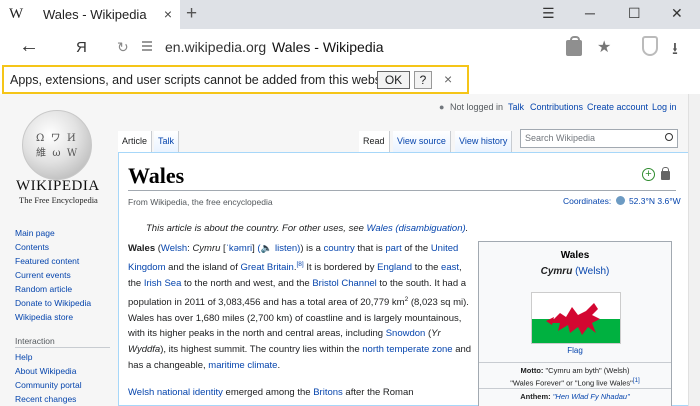 The image size is (700, 406). Describe the element at coordinates (590, 13) in the screenshot. I see `minimize-icon: ─` at that location.